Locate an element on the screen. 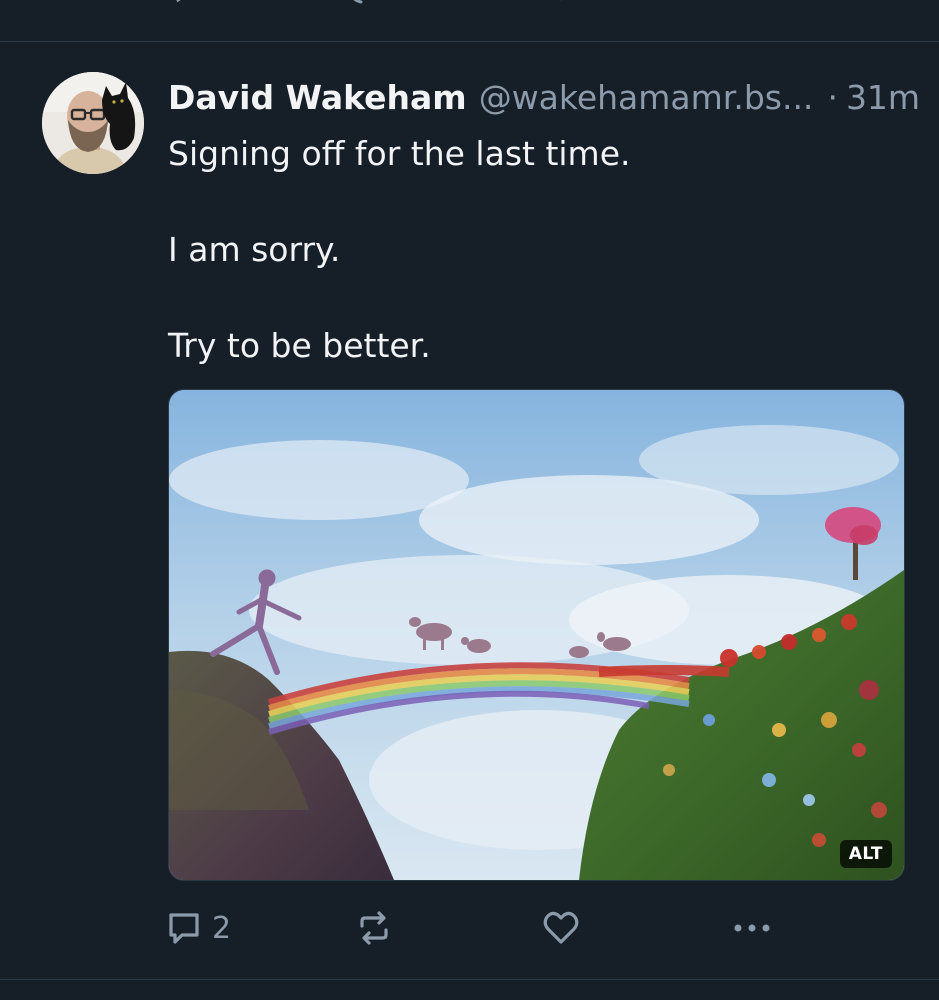 The width and height of the screenshot is (939, 1000). more-options-button is located at coordinates (752, 928).